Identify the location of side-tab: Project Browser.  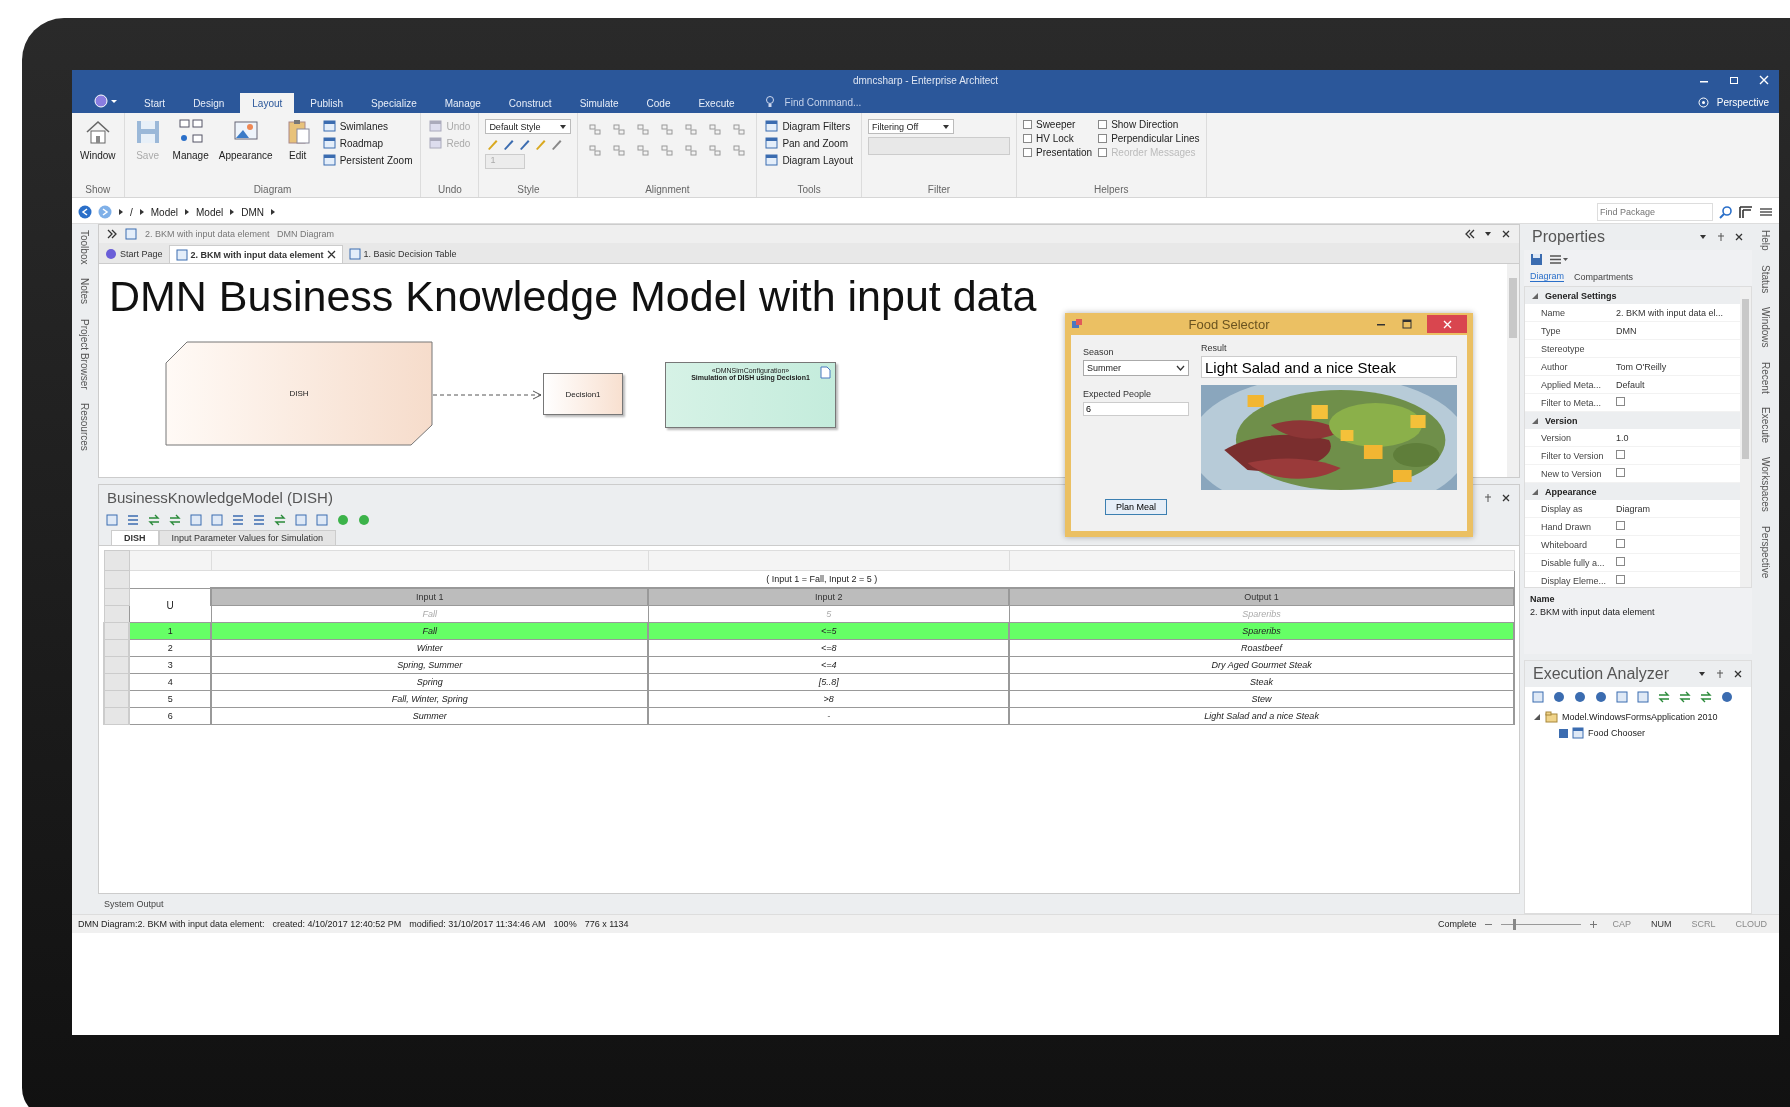
(84, 354).